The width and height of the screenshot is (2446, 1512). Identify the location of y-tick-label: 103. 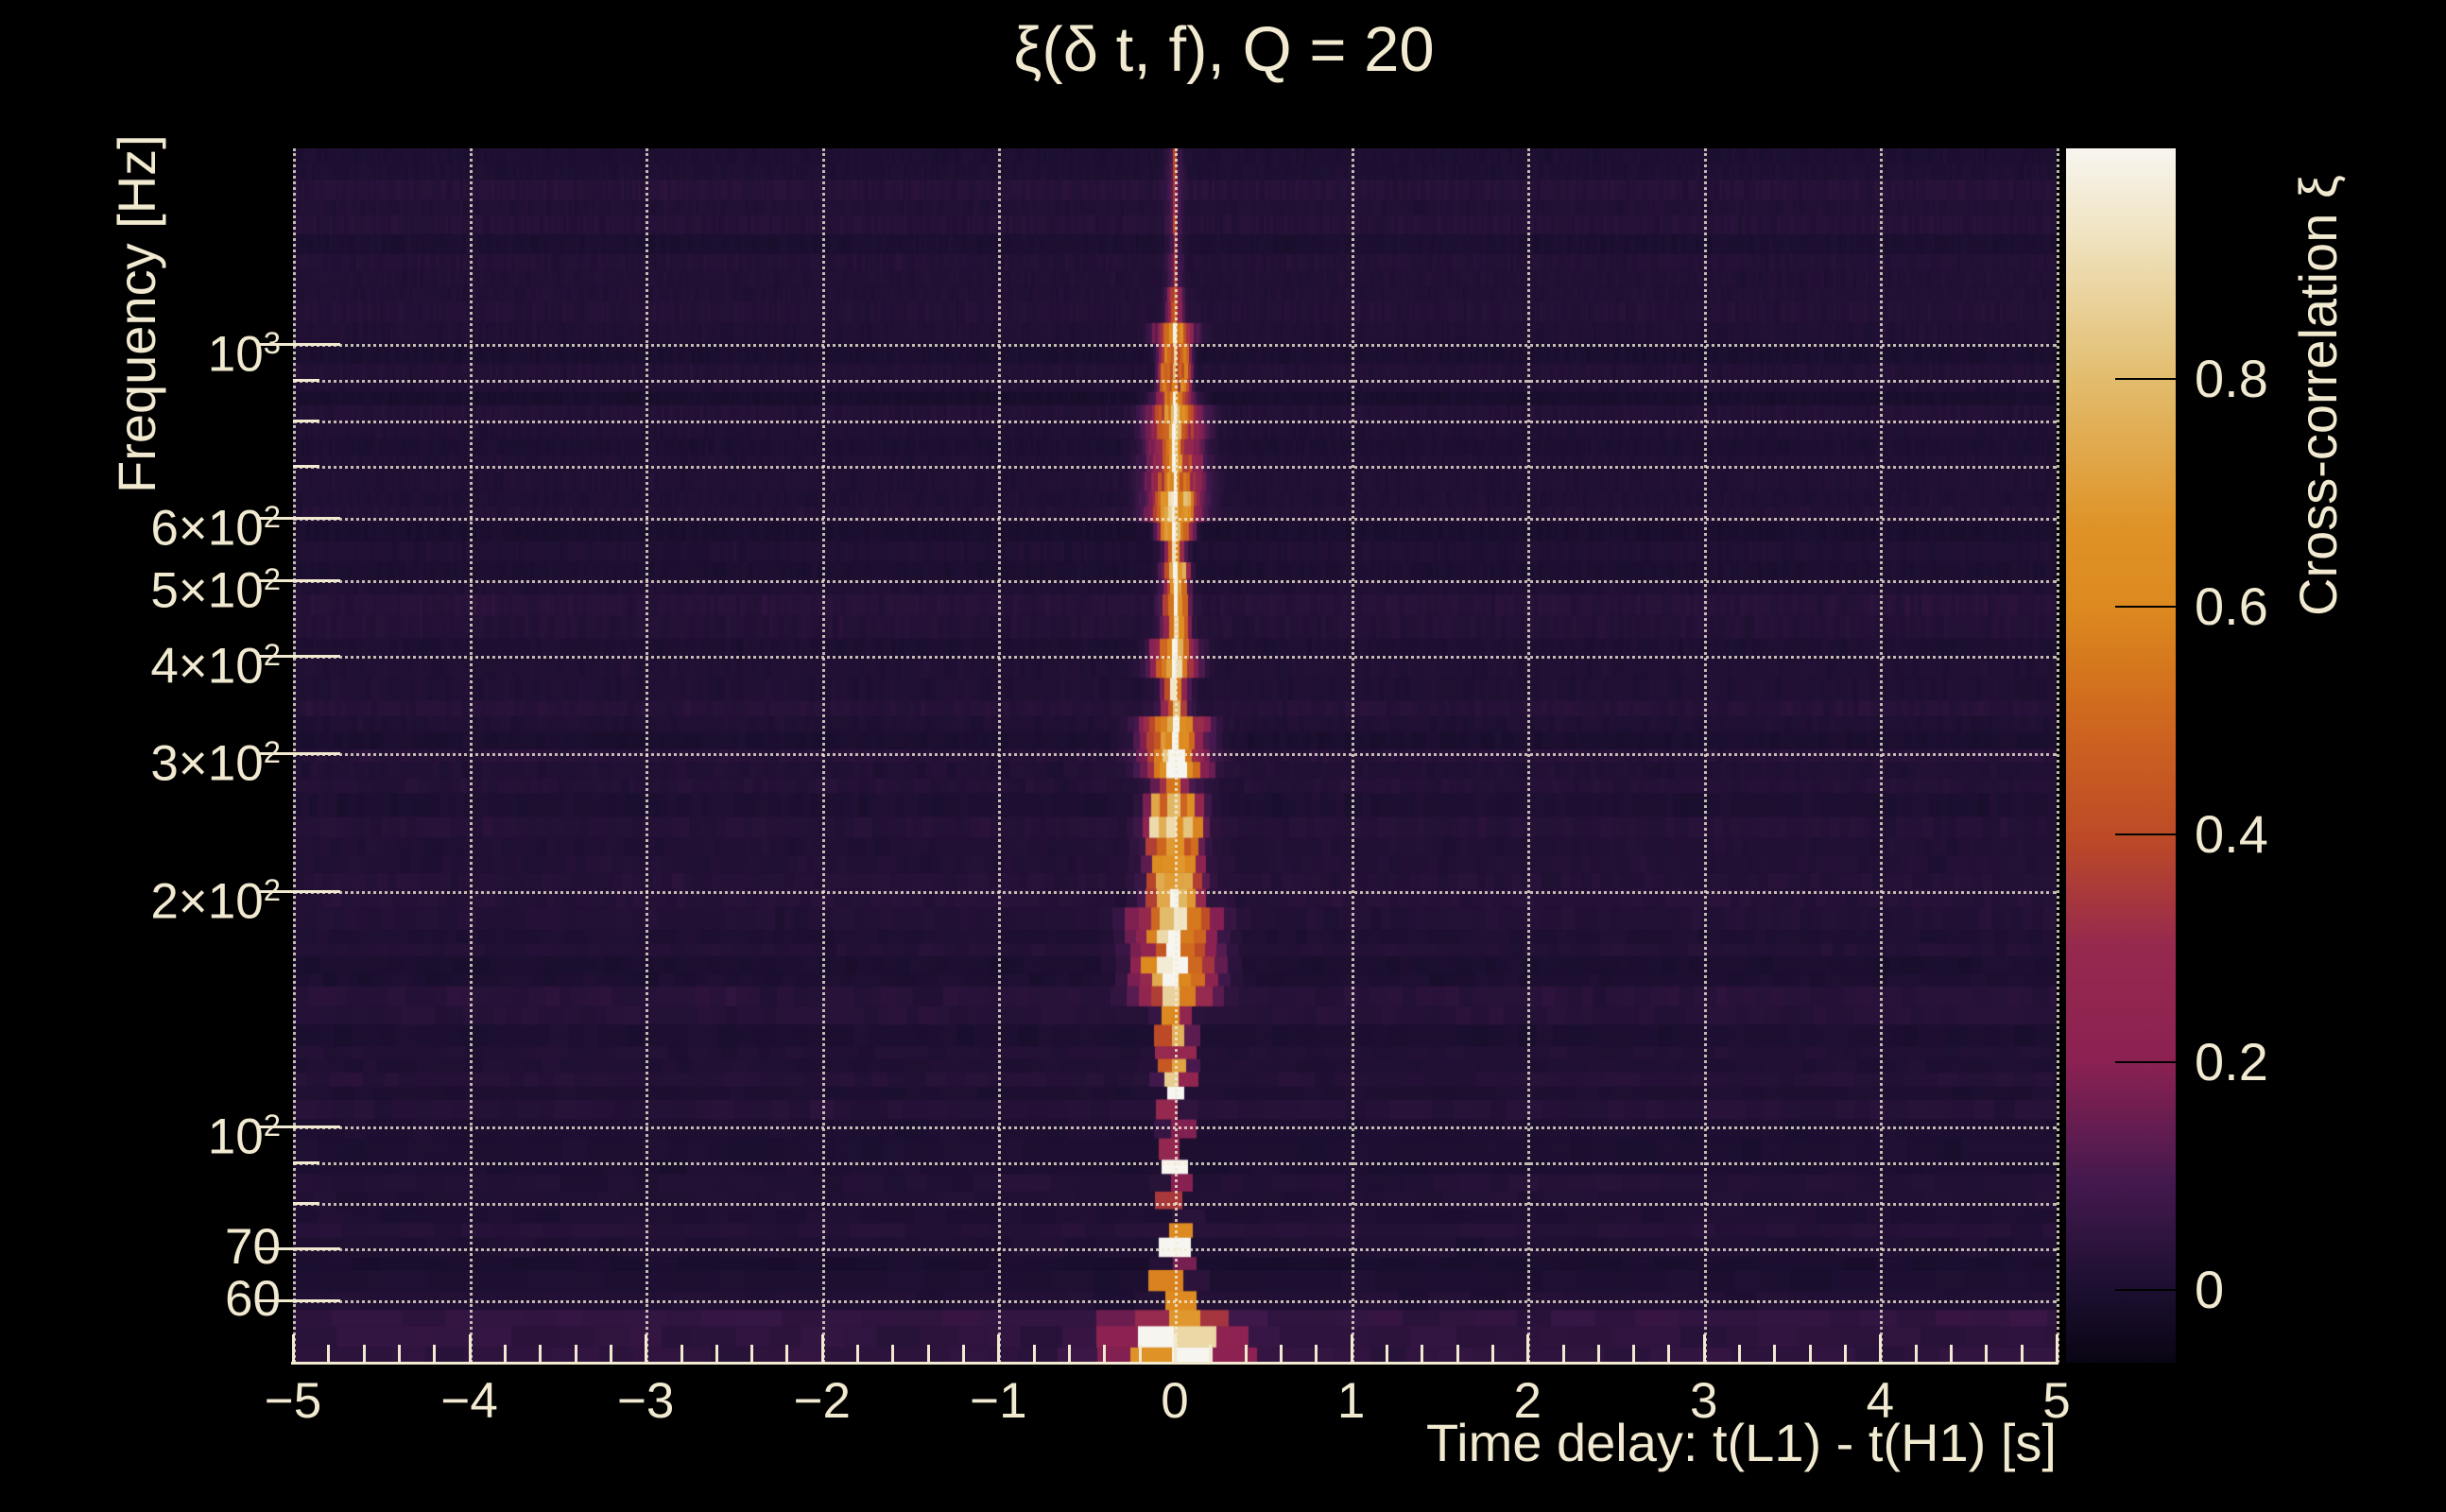
(244, 354).